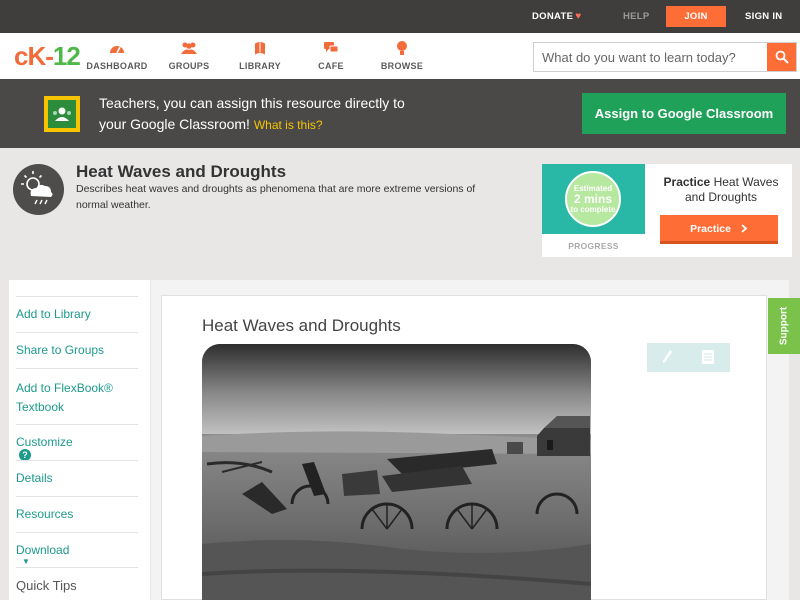 The image size is (800, 600). Describe the element at coordinates (40, 56) in the screenshot. I see `logo-k: K-` at that location.